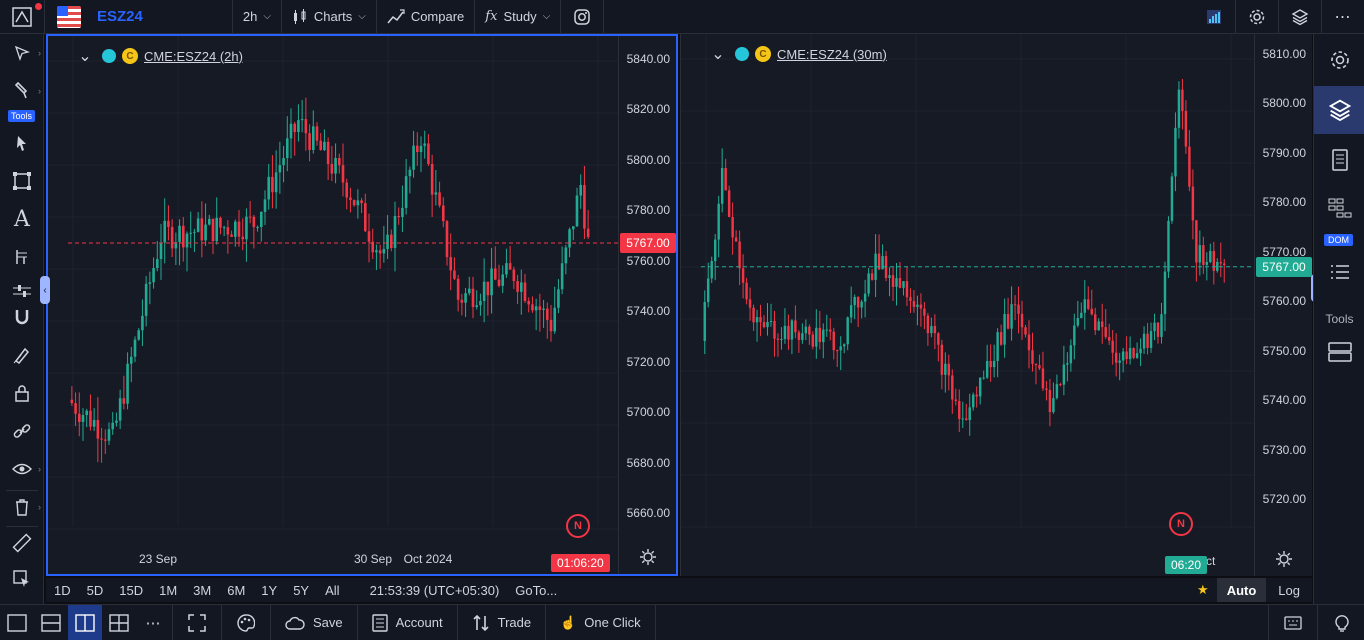  I want to click on range-5y: 5Y, so click(301, 590).